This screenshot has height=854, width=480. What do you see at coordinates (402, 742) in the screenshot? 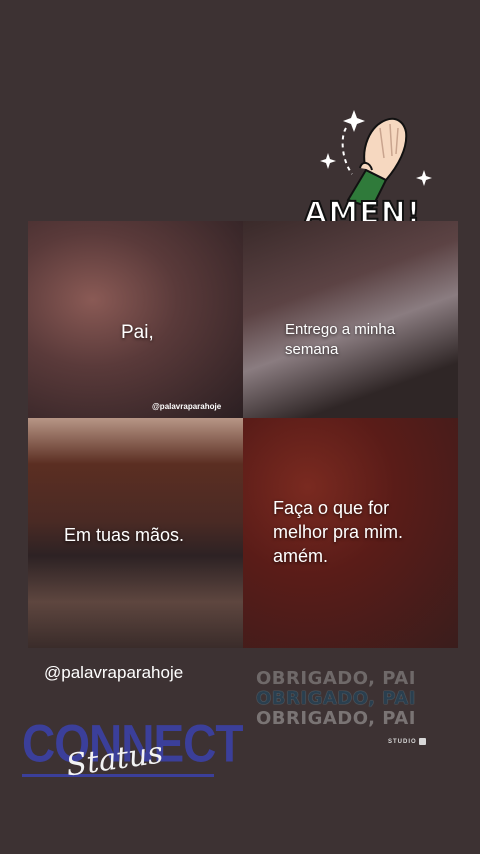
I see `studio-label-text: STUDIO` at bounding box center [402, 742].